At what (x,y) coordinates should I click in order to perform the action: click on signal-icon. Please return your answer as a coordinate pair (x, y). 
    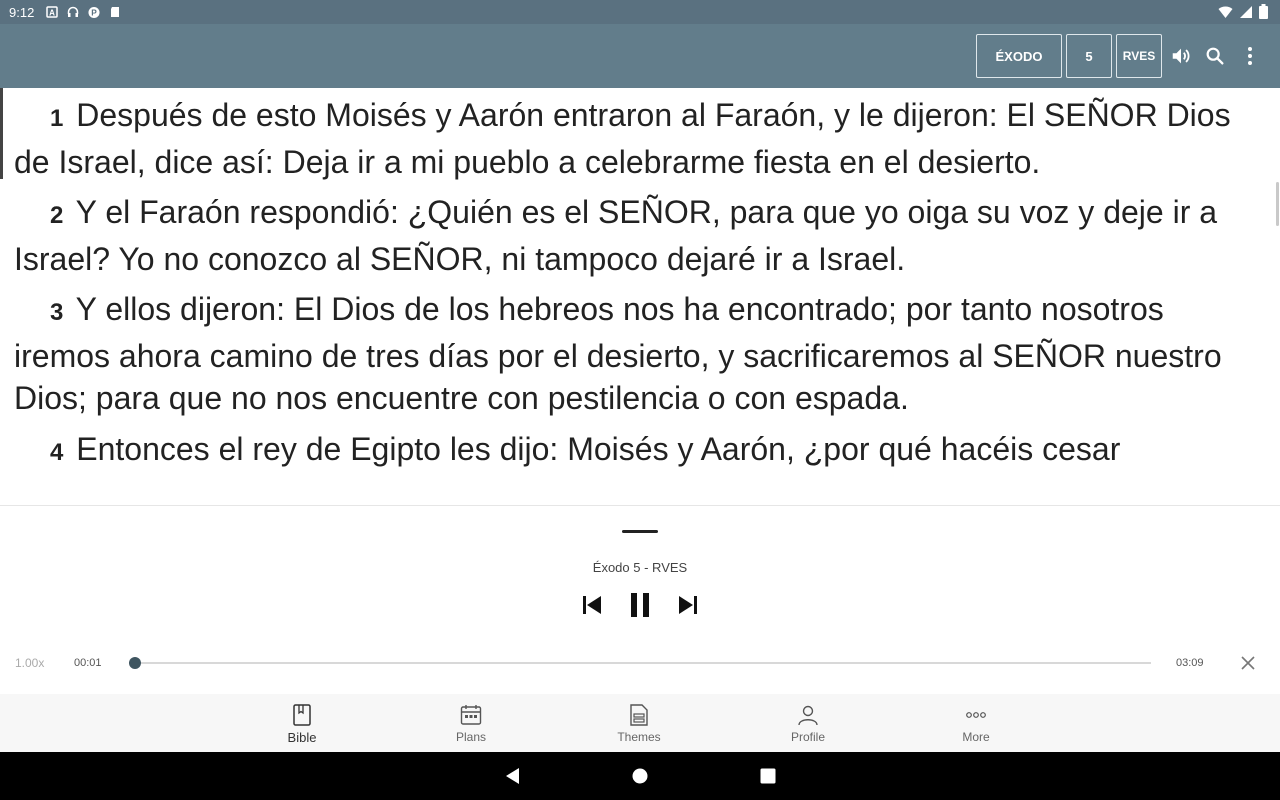
    Looking at the image, I should click on (1246, 14).